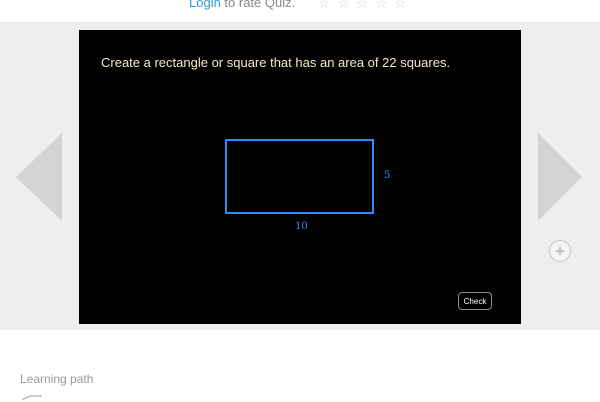 This screenshot has height=402, width=600. Describe the element at coordinates (57, 379) in the screenshot. I see `learning-path-label: Learning path` at that location.